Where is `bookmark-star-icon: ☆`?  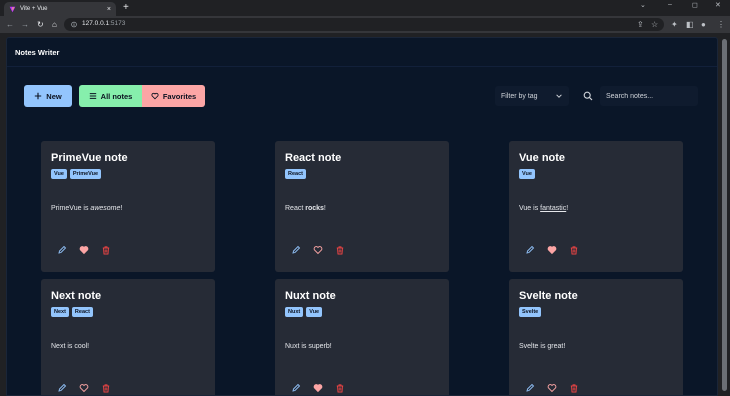 bookmark-star-icon: ☆ is located at coordinates (654, 24).